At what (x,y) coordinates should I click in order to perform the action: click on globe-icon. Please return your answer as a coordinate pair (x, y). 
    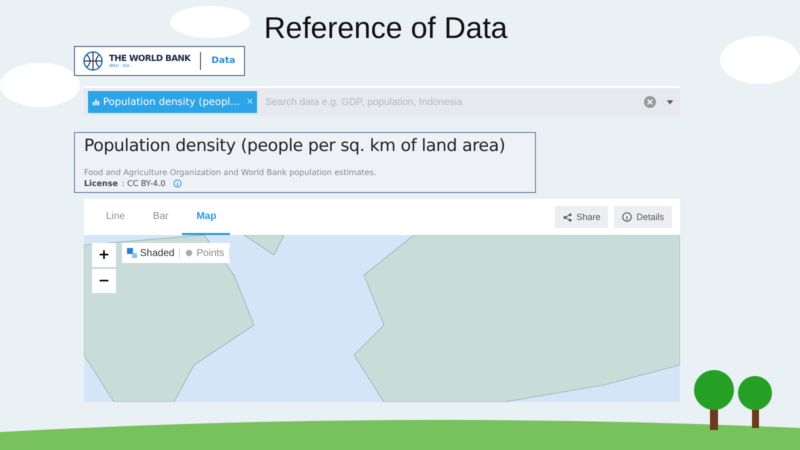
    Looking at the image, I should click on (93, 61).